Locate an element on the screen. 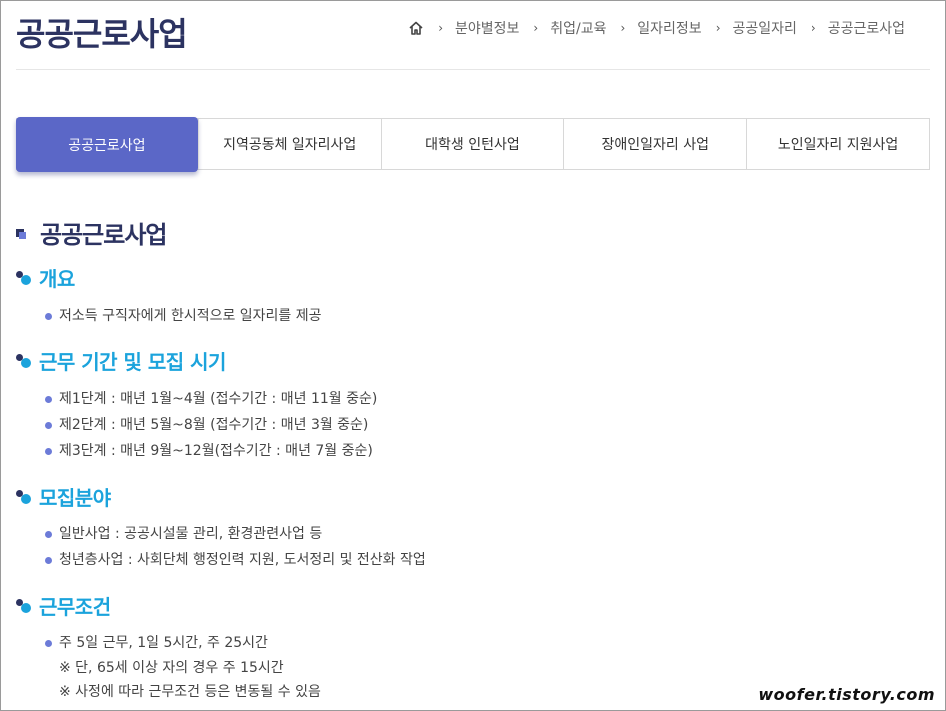 The image size is (946, 711). list-item: 주 5일 근무, 1일 5시간, 주 25시간 is located at coordinates (183, 643).